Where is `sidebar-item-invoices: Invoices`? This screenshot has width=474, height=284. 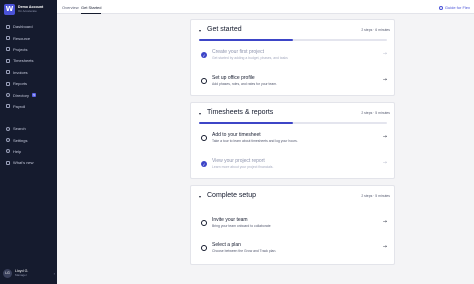
sidebar-item-invoices: Invoices is located at coordinates (29, 72).